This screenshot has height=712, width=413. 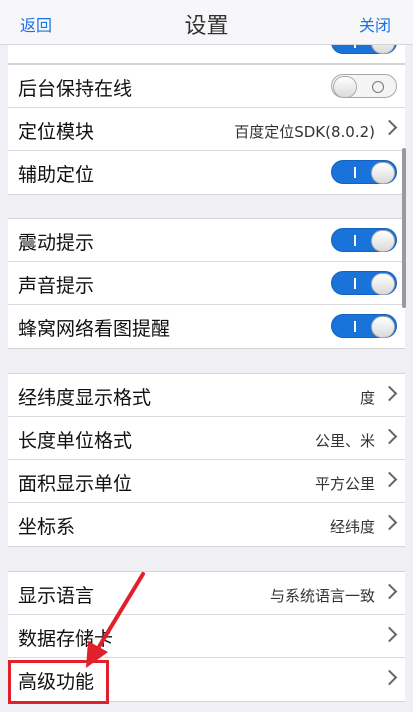 I want to click on sound-toggle, so click(x=364, y=283).